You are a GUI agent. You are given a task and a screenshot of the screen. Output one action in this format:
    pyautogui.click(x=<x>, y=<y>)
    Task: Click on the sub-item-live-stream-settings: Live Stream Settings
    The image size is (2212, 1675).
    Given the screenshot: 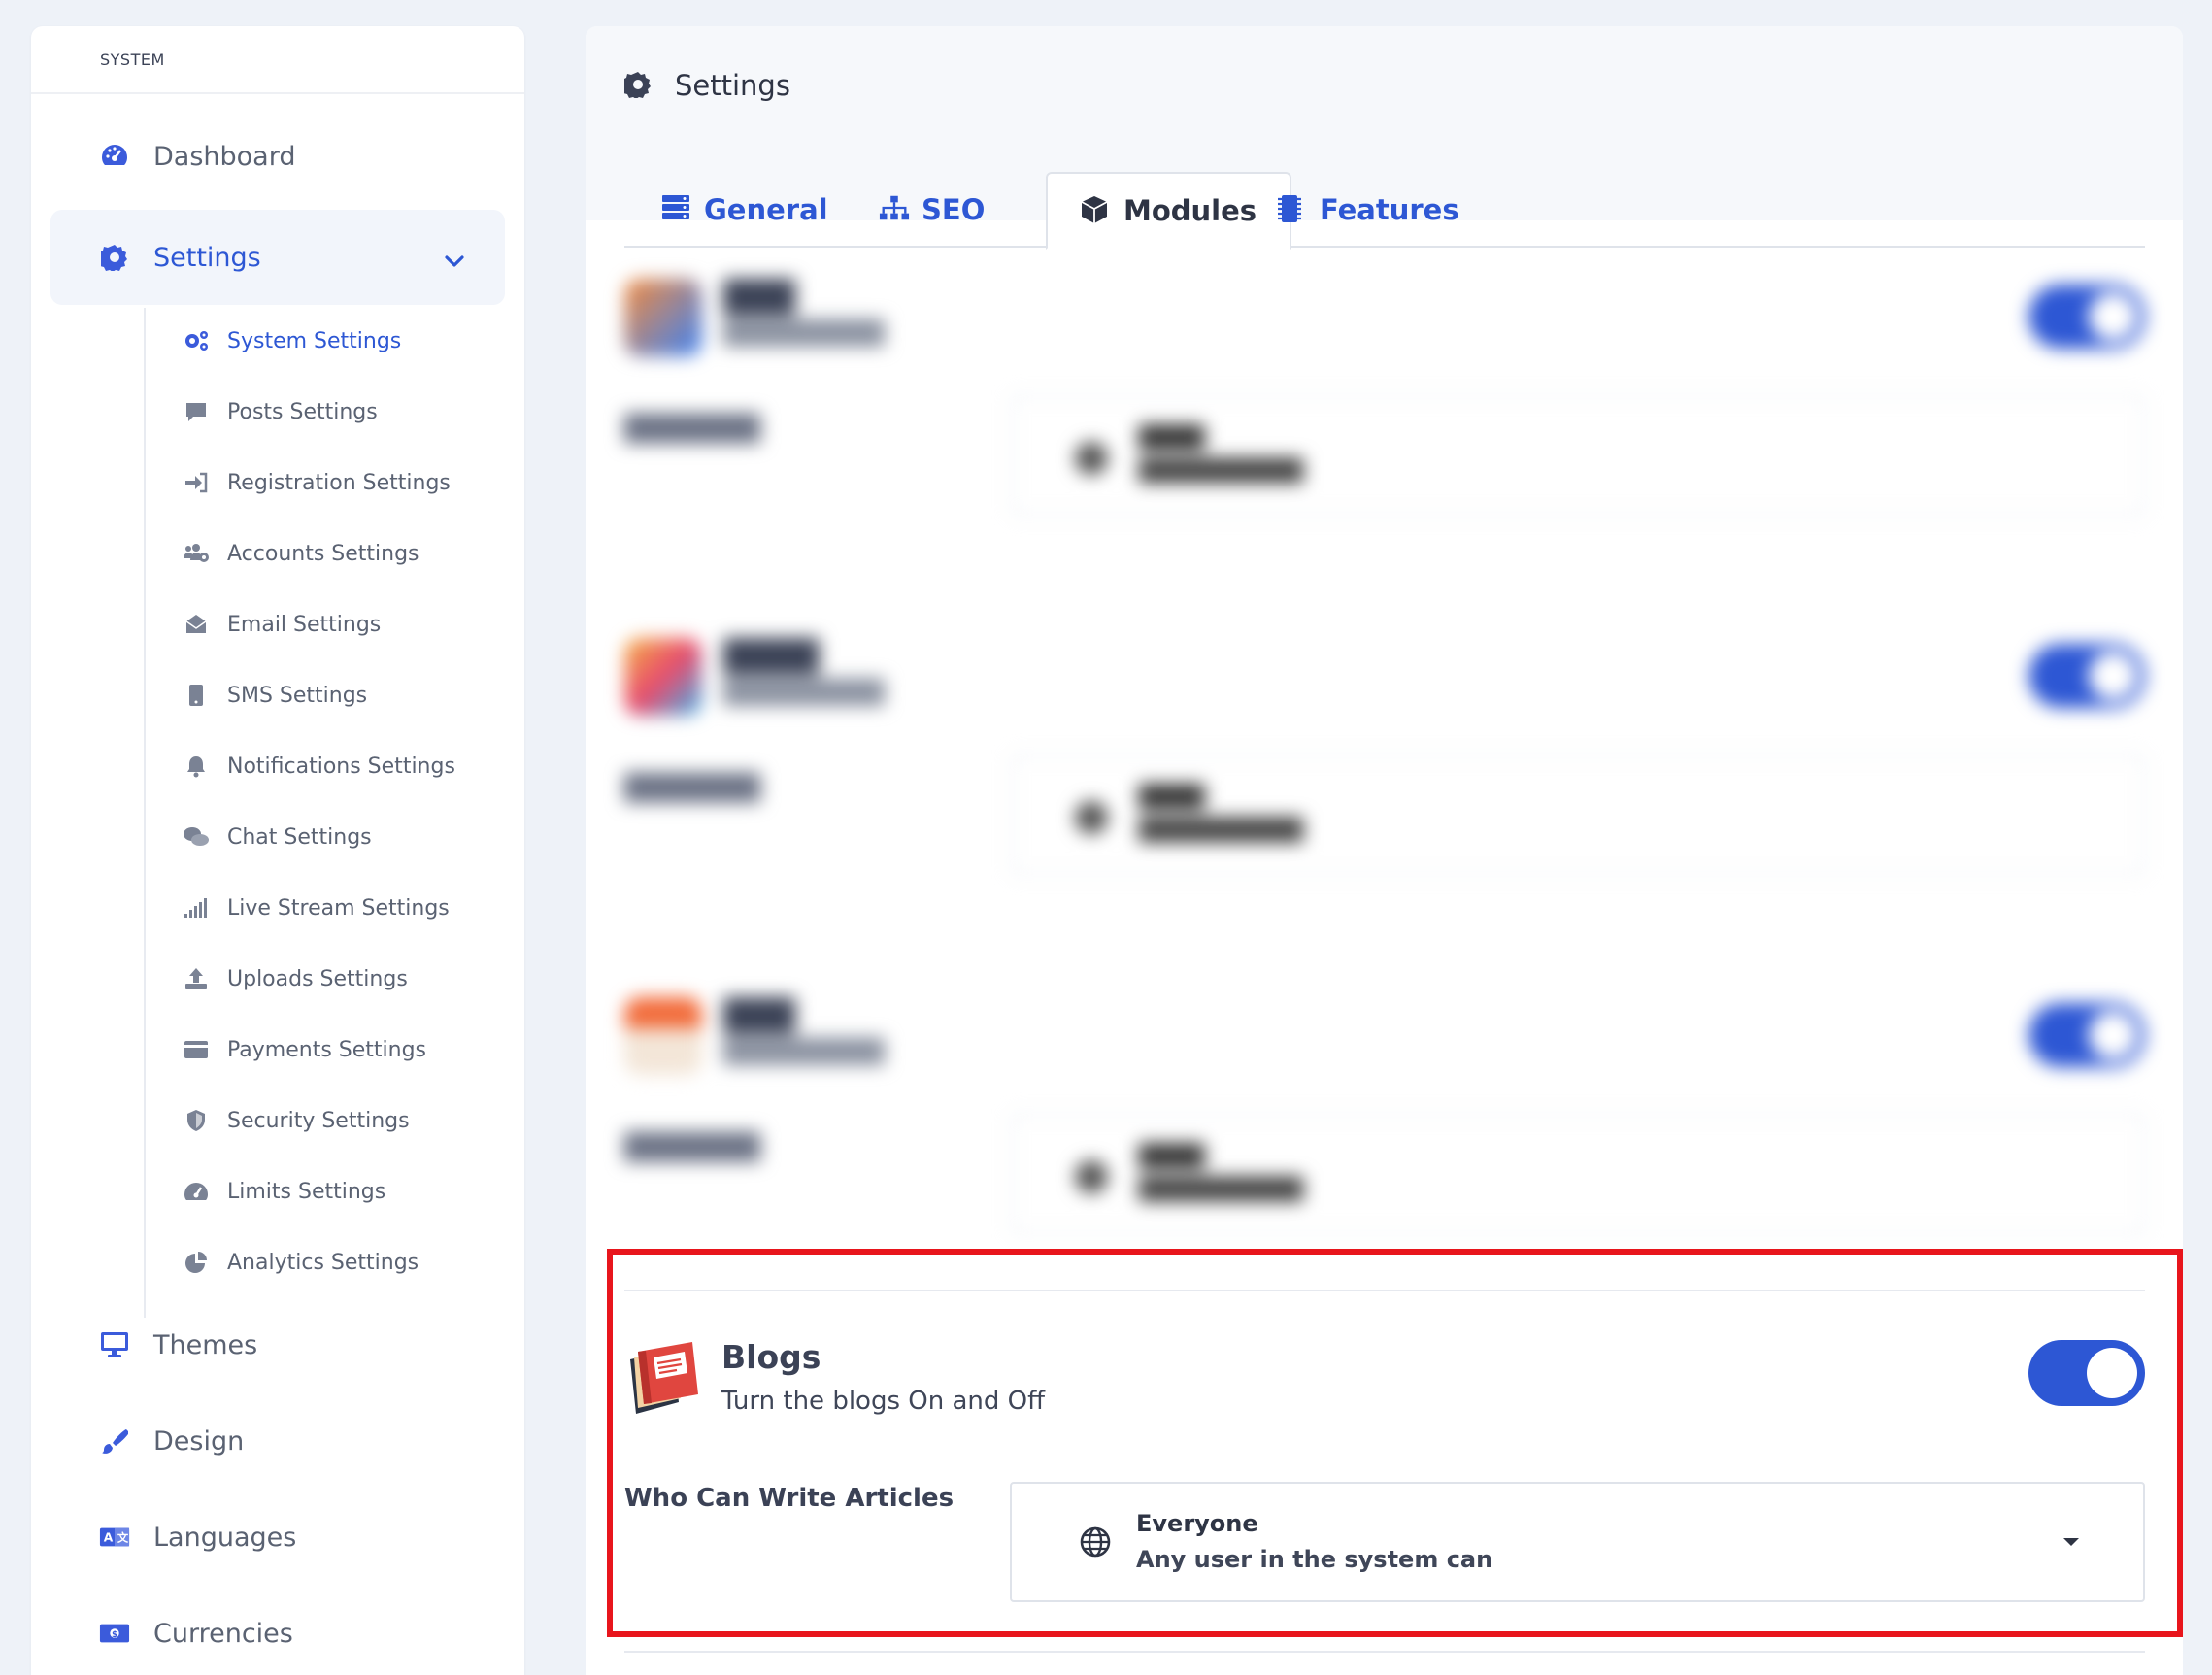 What is the action you would take?
    pyautogui.click(x=316, y=908)
    